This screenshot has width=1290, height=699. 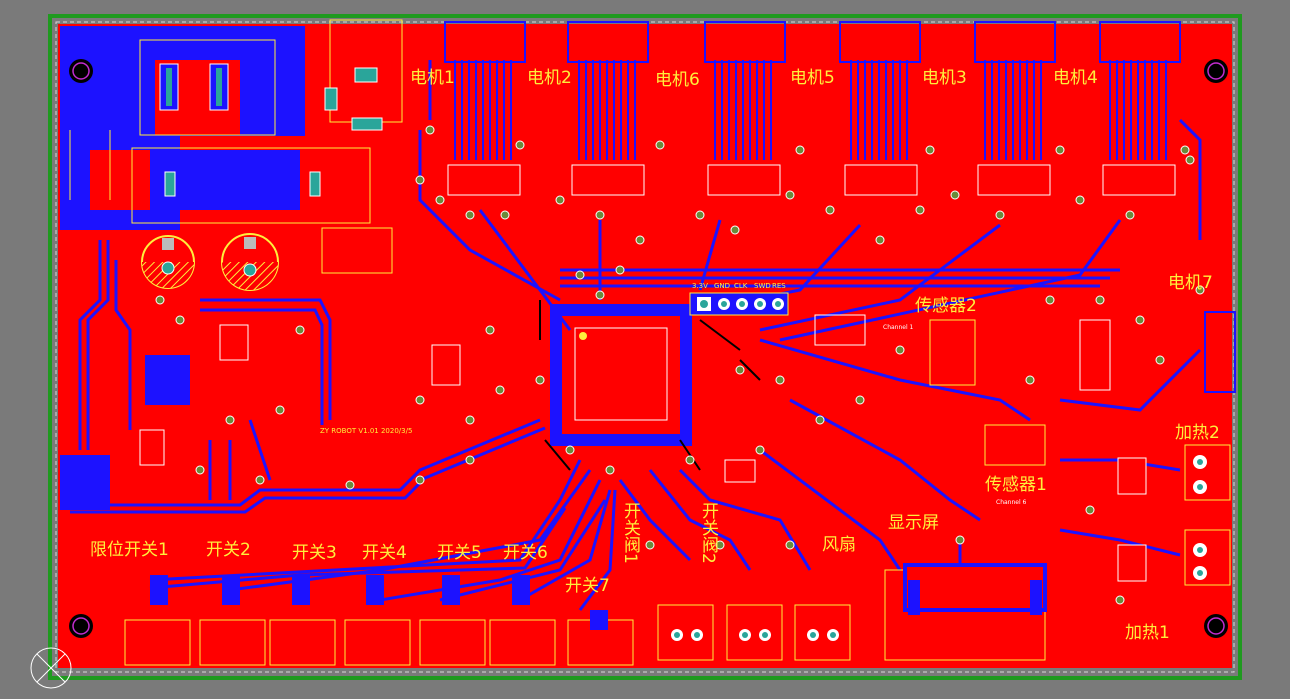 What do you see at coordinates (366, 431) in the screenshot?
I see `board-version-text: ZY ROBOT V1.01 2020/3/5` at bounding box center [366, 431].